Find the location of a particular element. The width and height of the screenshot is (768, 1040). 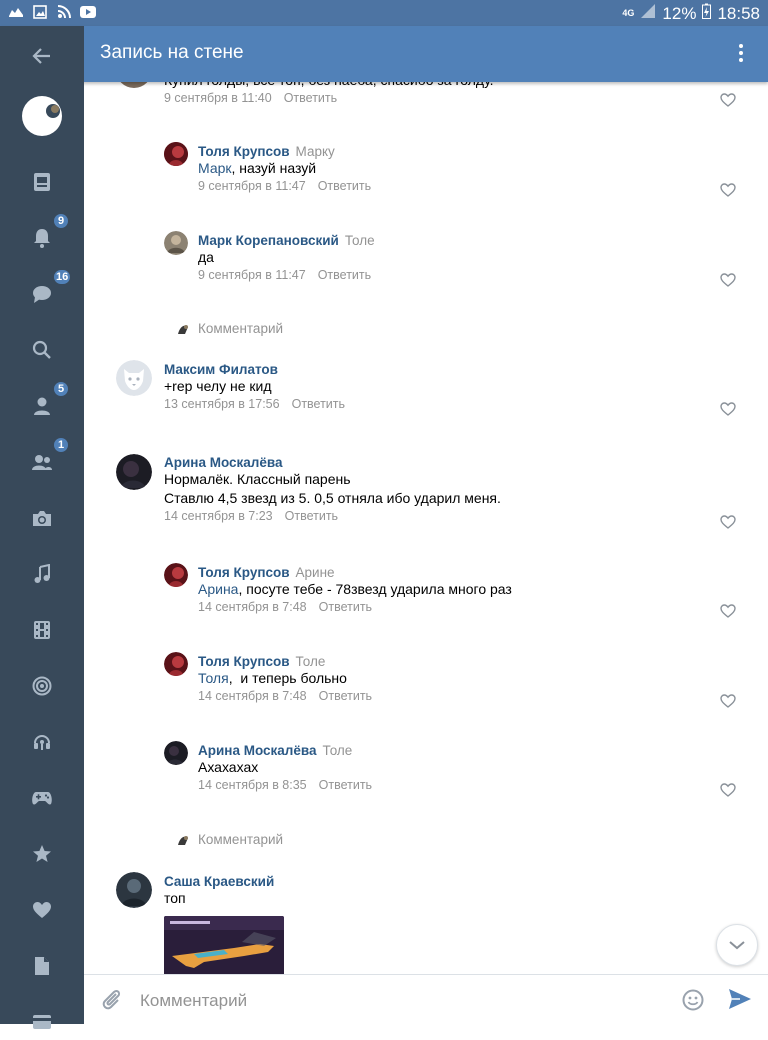

friends-icon: 5 is located at coordinates (47, 402).